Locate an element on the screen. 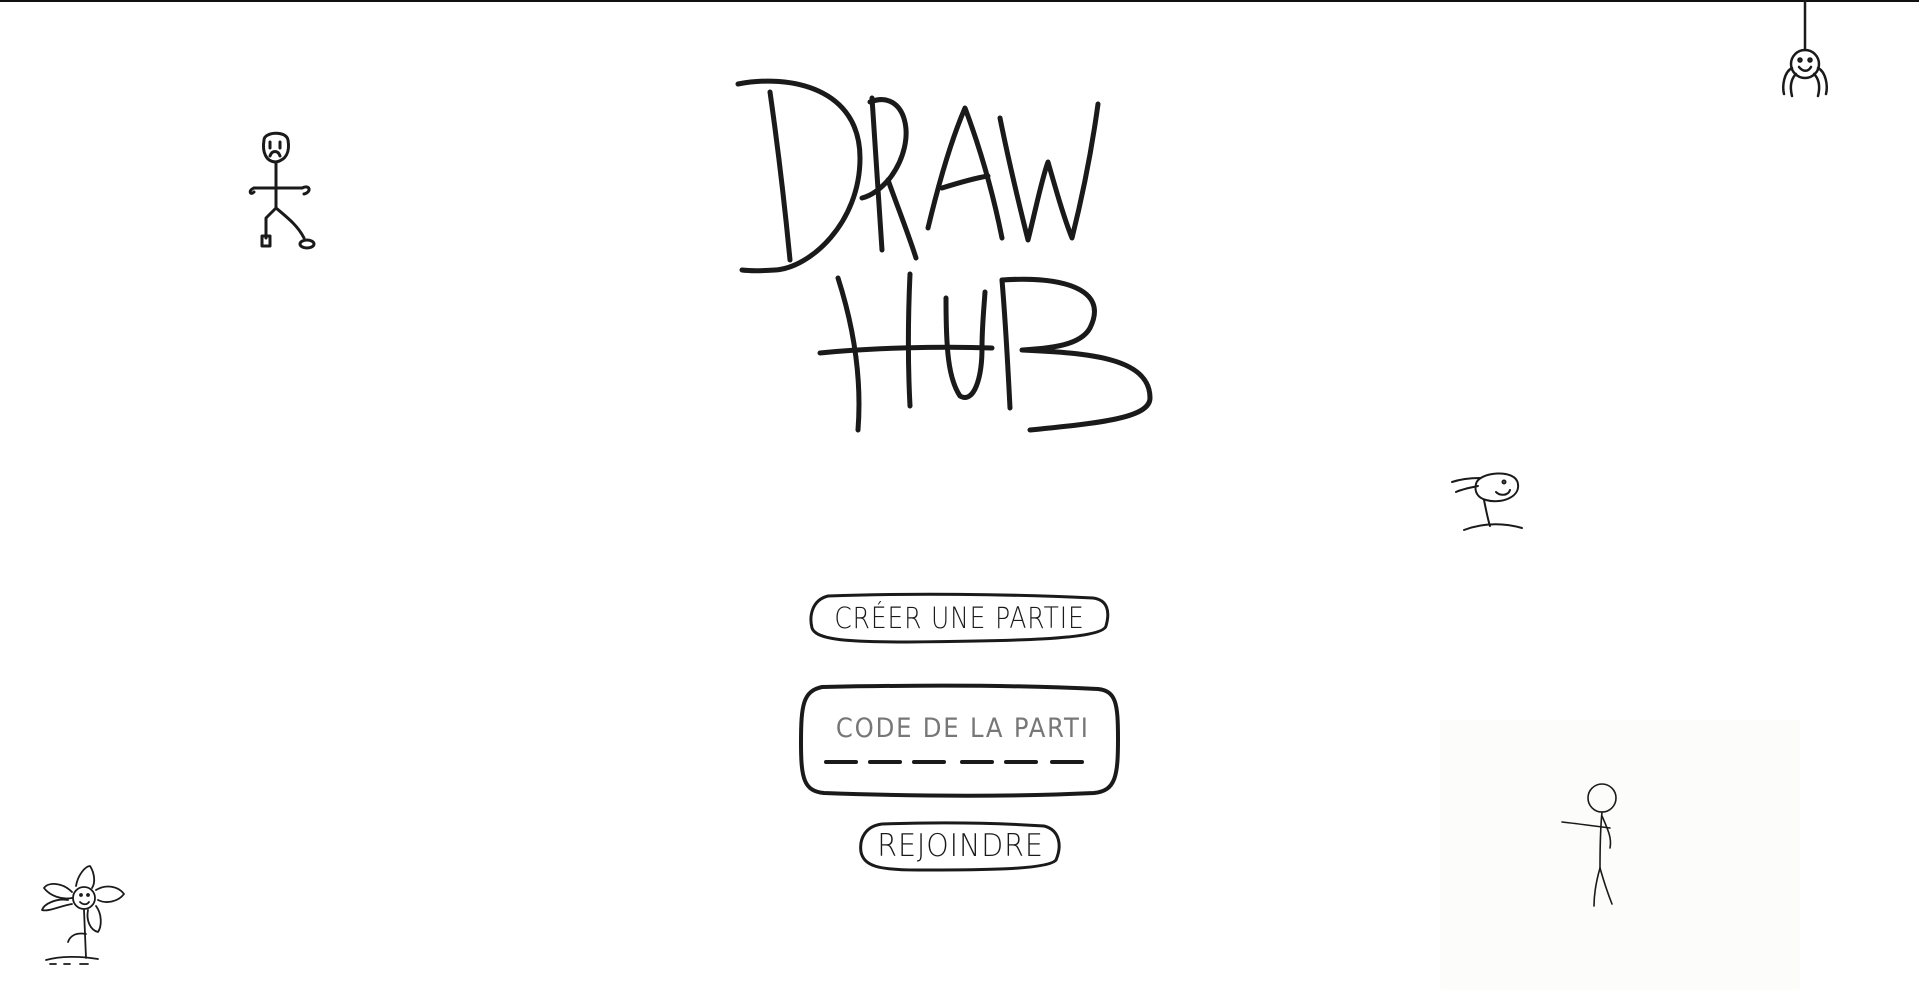  title-logo: DRAW HUB is located at coordinates (960, 268).